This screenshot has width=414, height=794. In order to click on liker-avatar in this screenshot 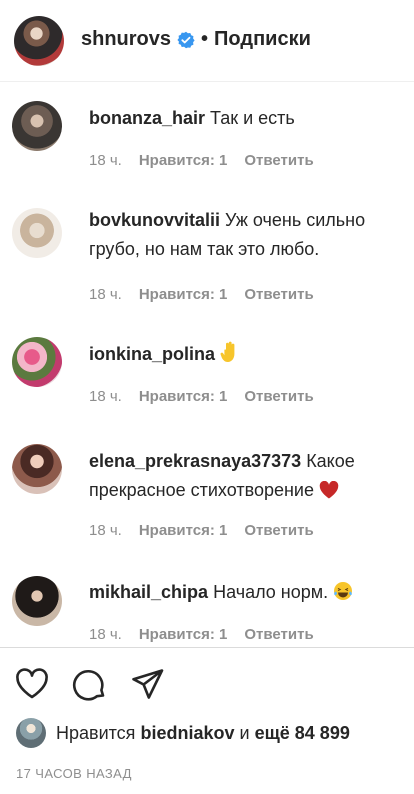, I will do `click(31, 733)`.